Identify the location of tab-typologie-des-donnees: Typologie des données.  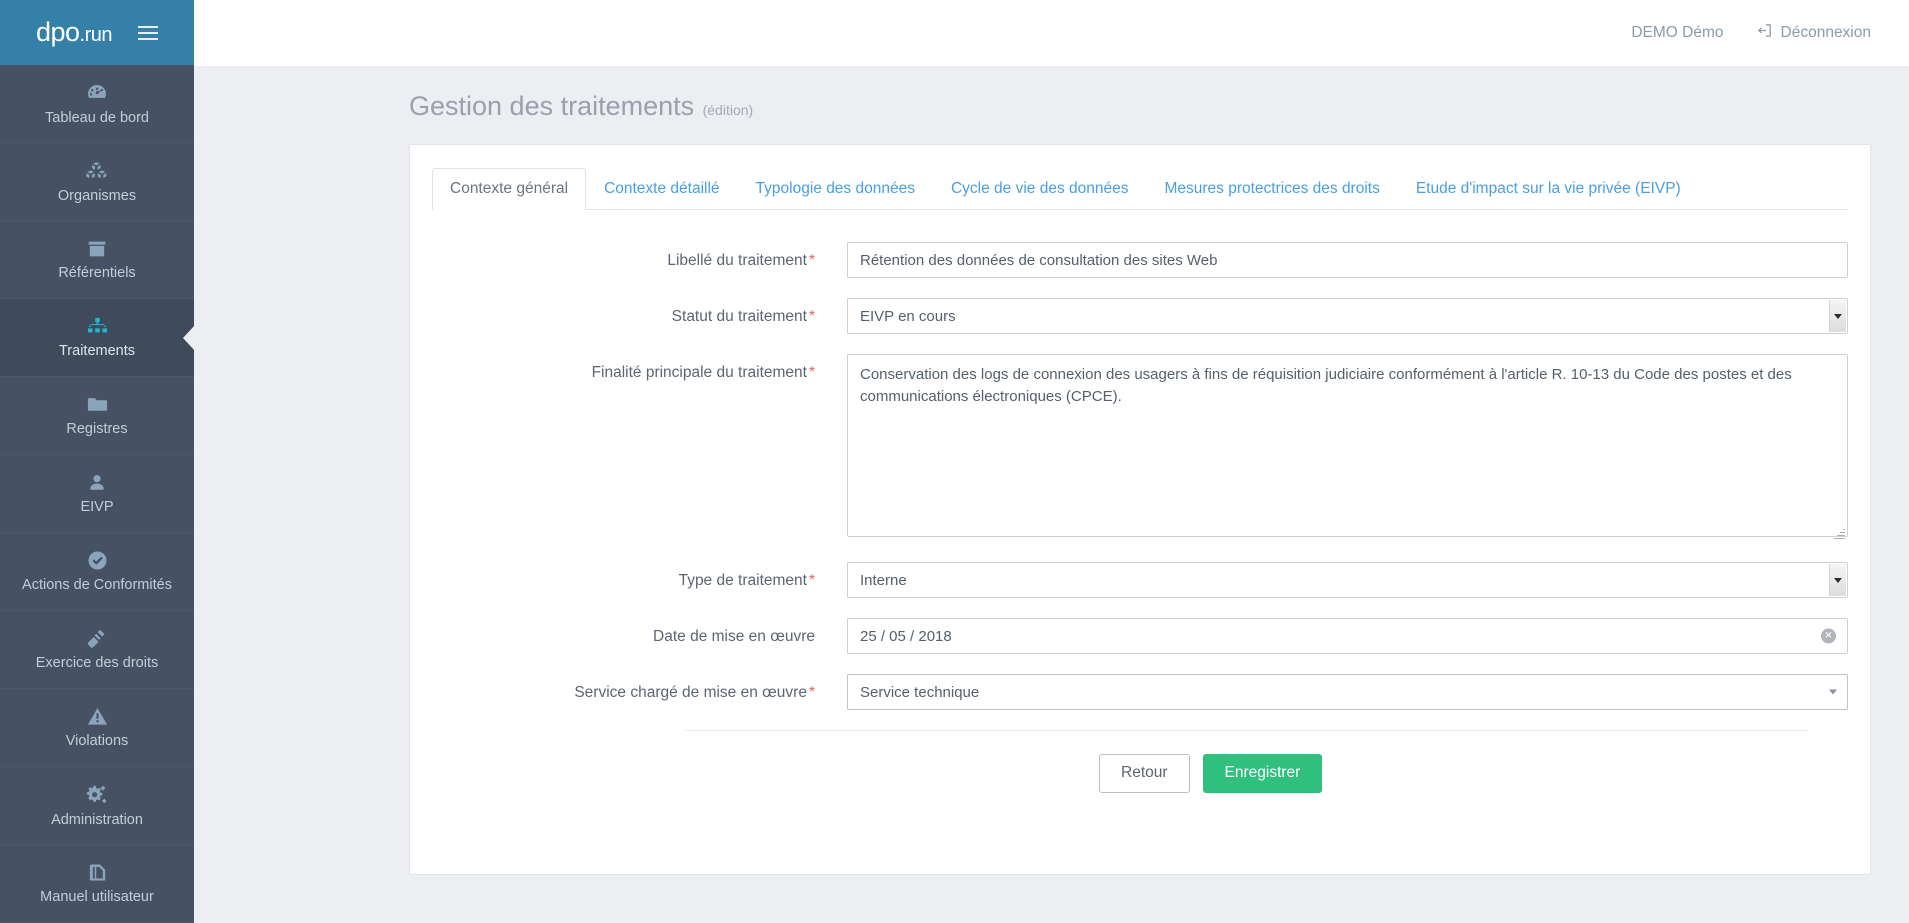
(835, 189).